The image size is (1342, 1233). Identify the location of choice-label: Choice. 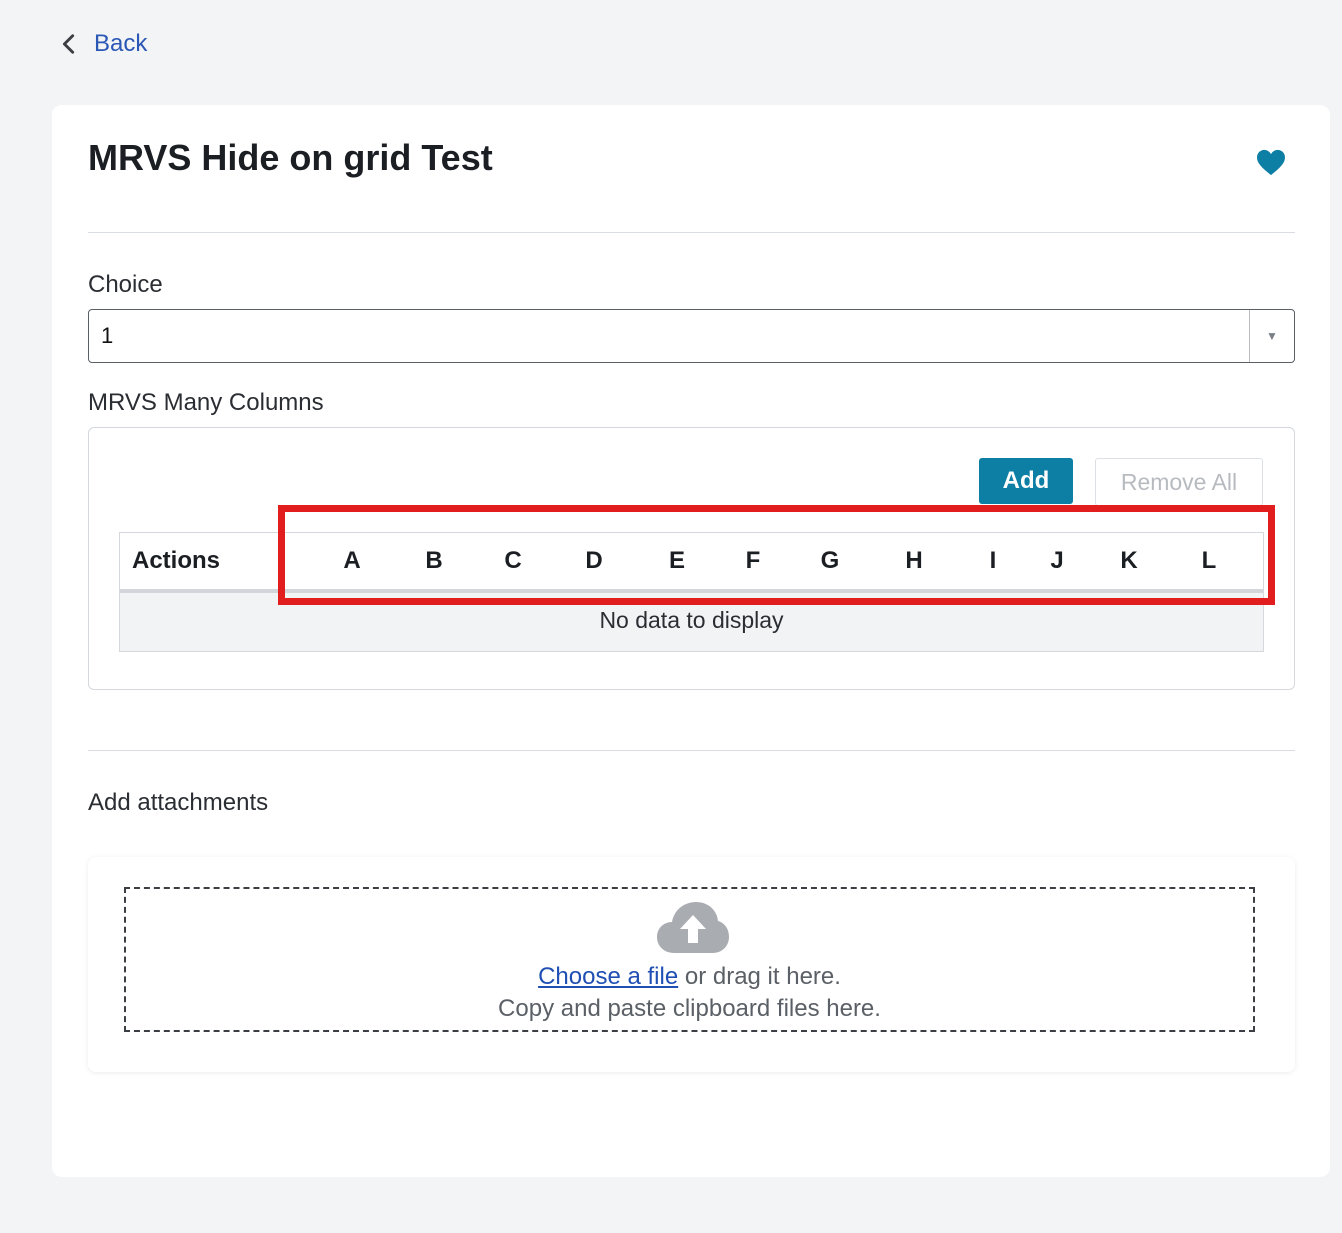
(125, 284).